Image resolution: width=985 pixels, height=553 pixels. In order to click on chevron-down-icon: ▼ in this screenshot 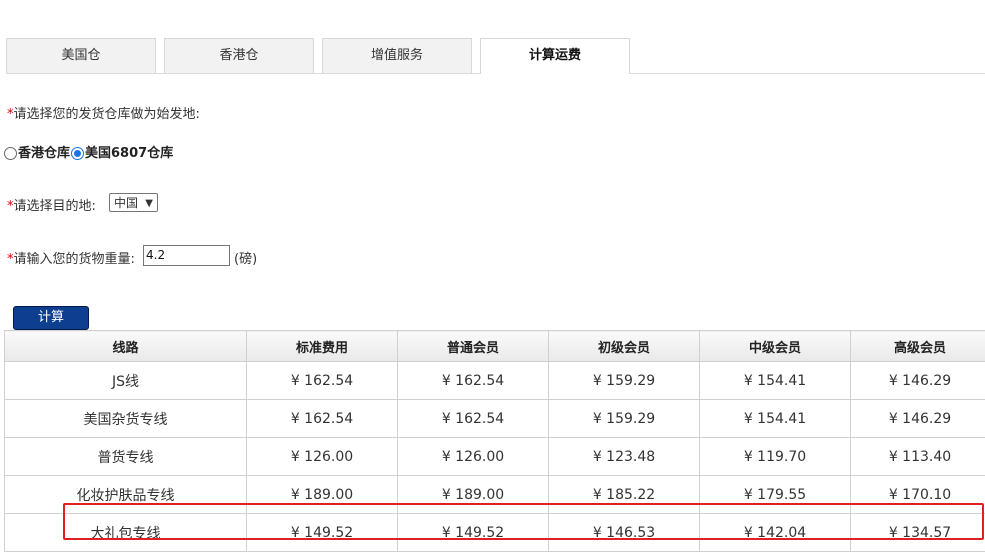, I will do `click(149, 203)`.